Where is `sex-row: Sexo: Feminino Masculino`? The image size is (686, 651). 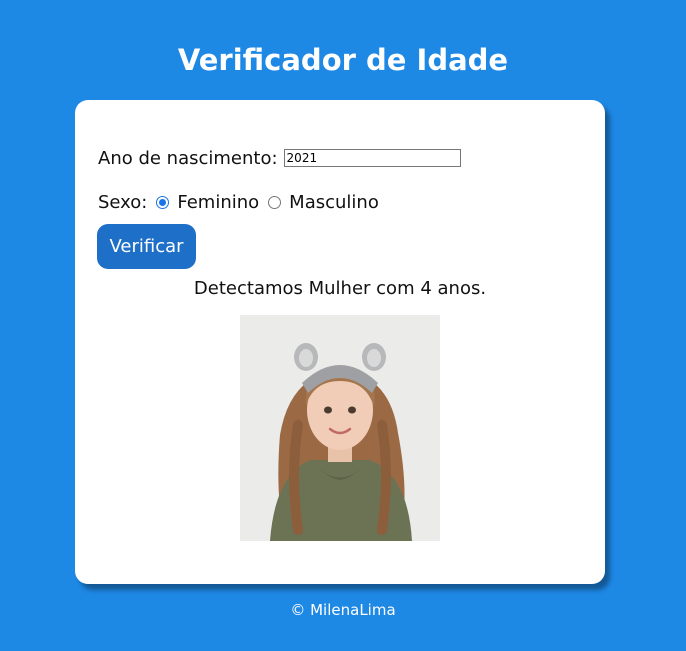 sex-row: Sexo: Feminino Masculino is located at coordinates (238, 202).